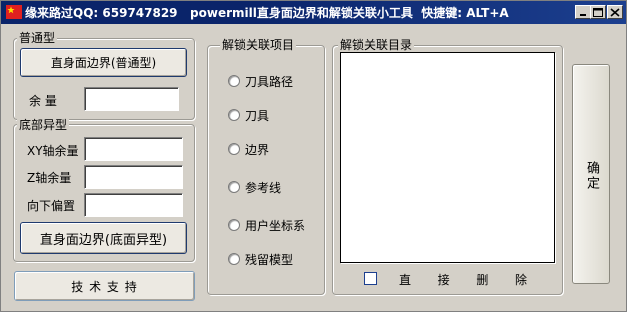  I want to click on unlock-items-group-label: 解锁关联项目, so click(258, 45).